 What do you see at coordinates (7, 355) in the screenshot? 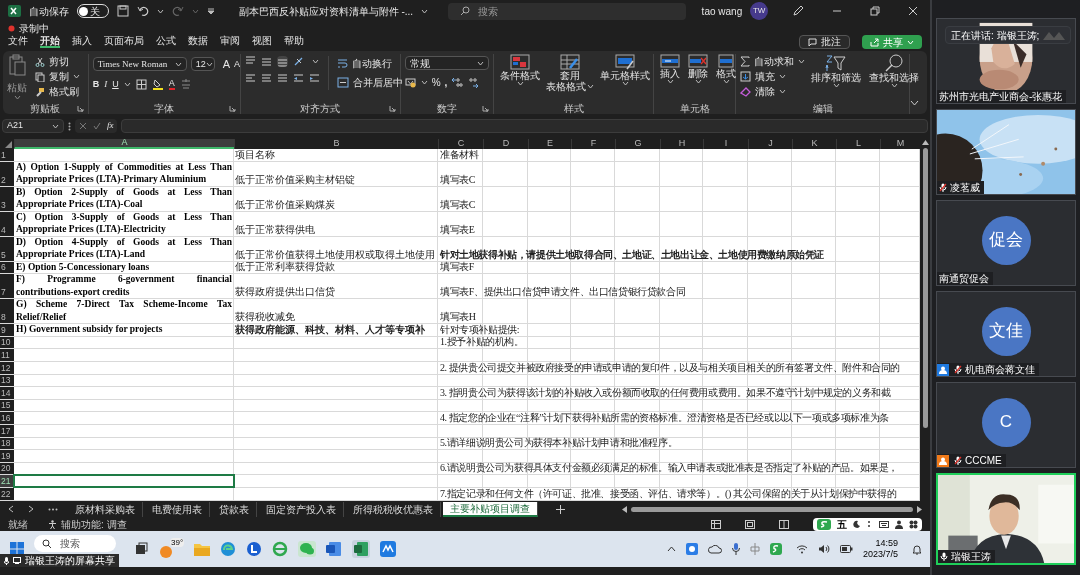
I see `row-header: 11` at bounding box center [7, 355].